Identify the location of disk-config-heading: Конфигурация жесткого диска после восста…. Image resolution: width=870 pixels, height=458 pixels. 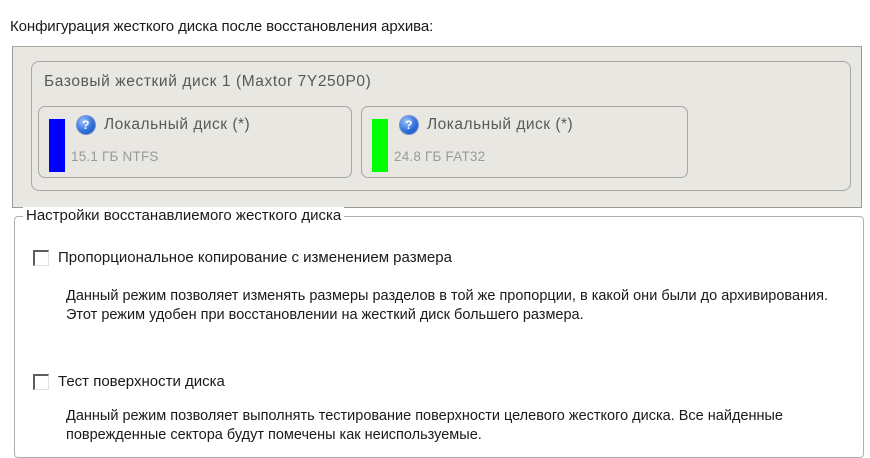
(222, 26).